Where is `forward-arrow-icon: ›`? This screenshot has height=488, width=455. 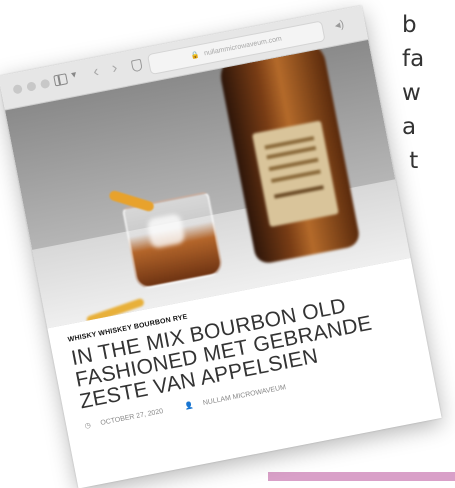
forward-arrow-icon: › is located at coordinates (114, 68).